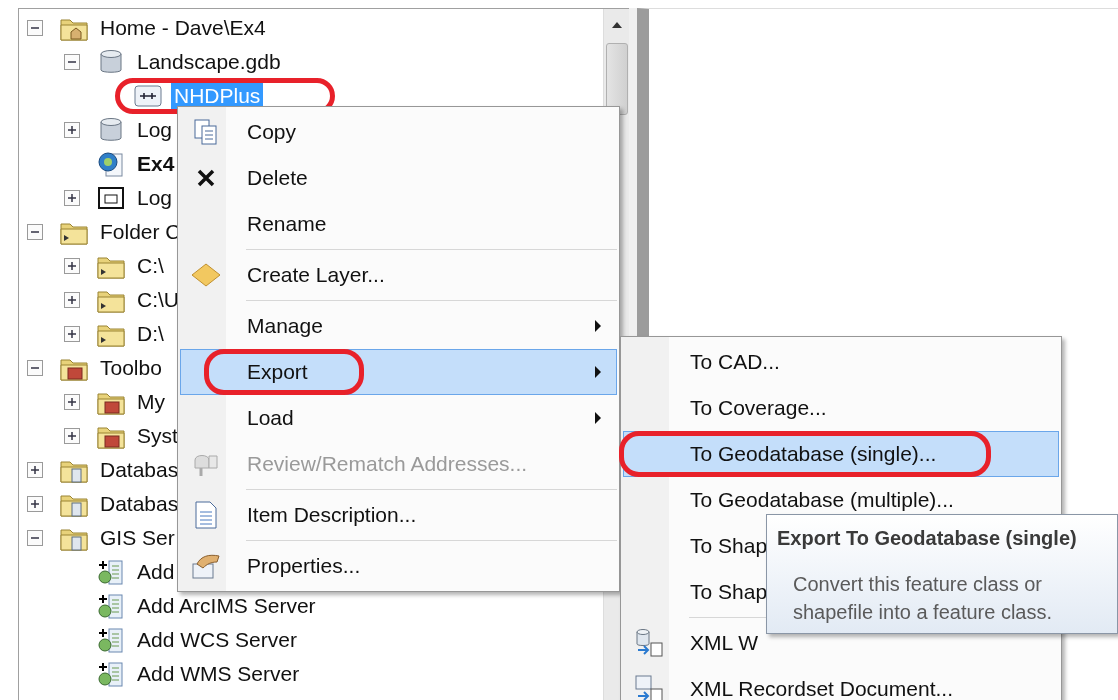  I want to click on database-export-icon, so click(649, 643).